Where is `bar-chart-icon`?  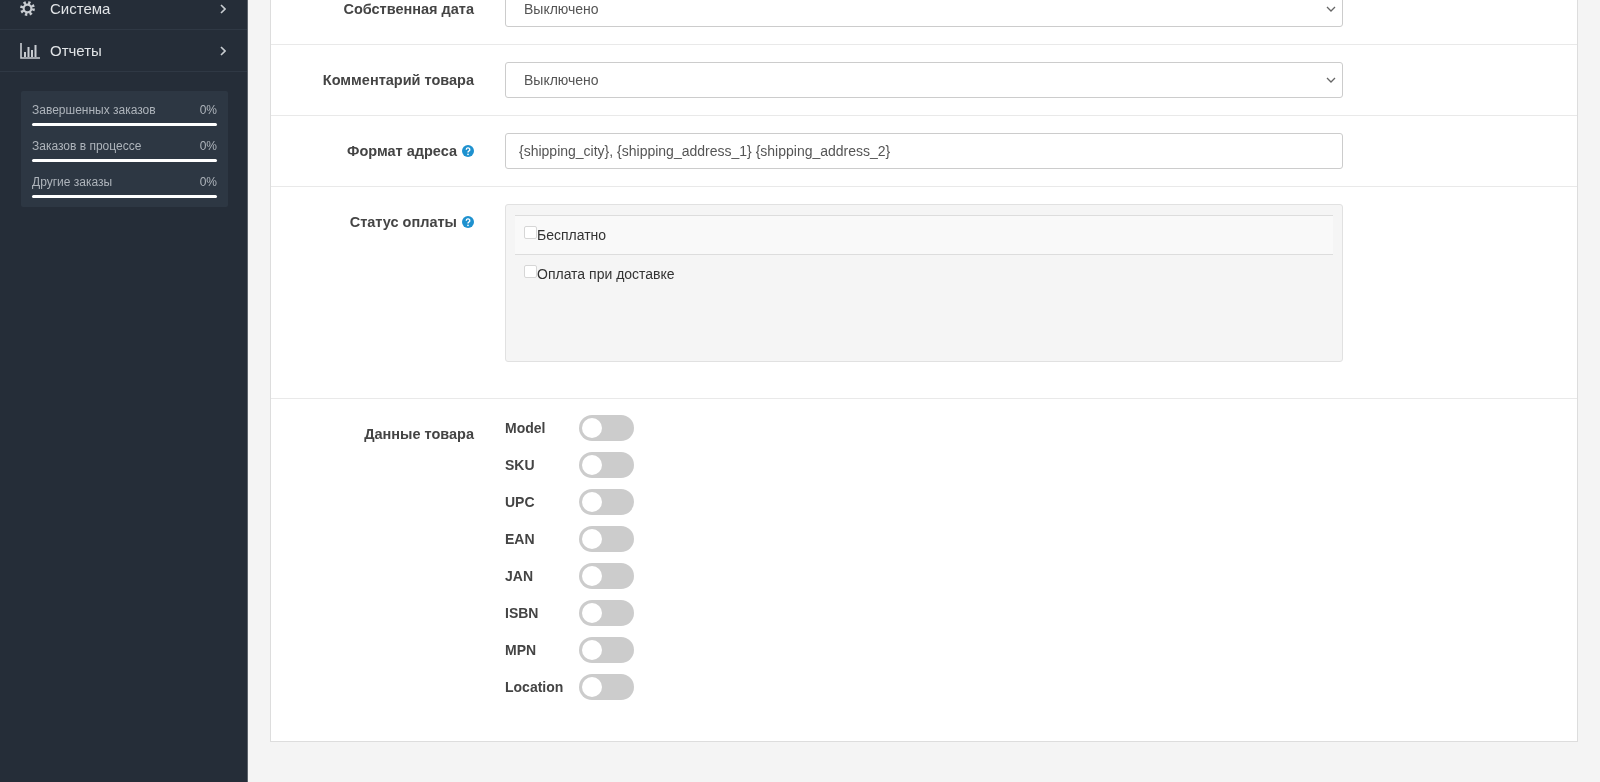 bar-chart-icon is located at coordinates (30, 50).